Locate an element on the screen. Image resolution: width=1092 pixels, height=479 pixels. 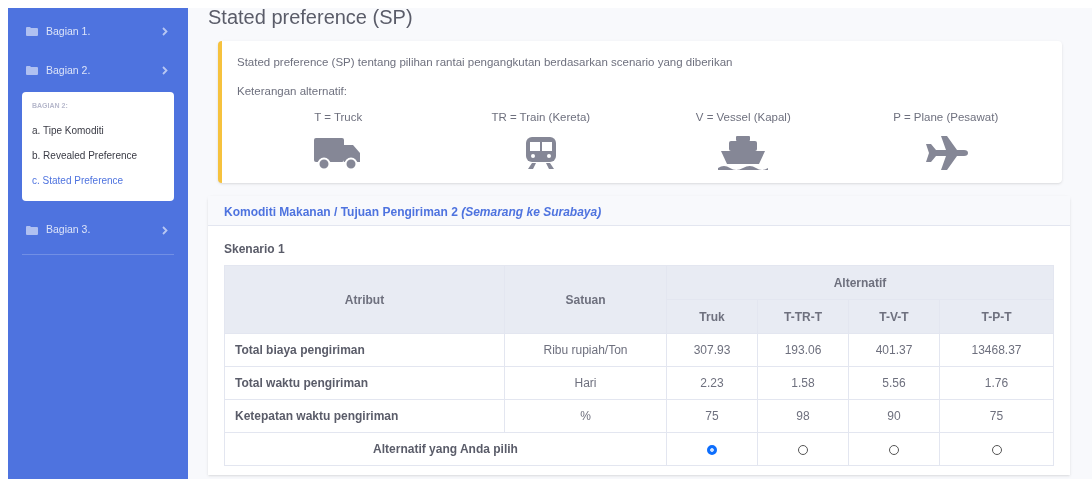
table-cell: % is located at coordinates (585, 416).